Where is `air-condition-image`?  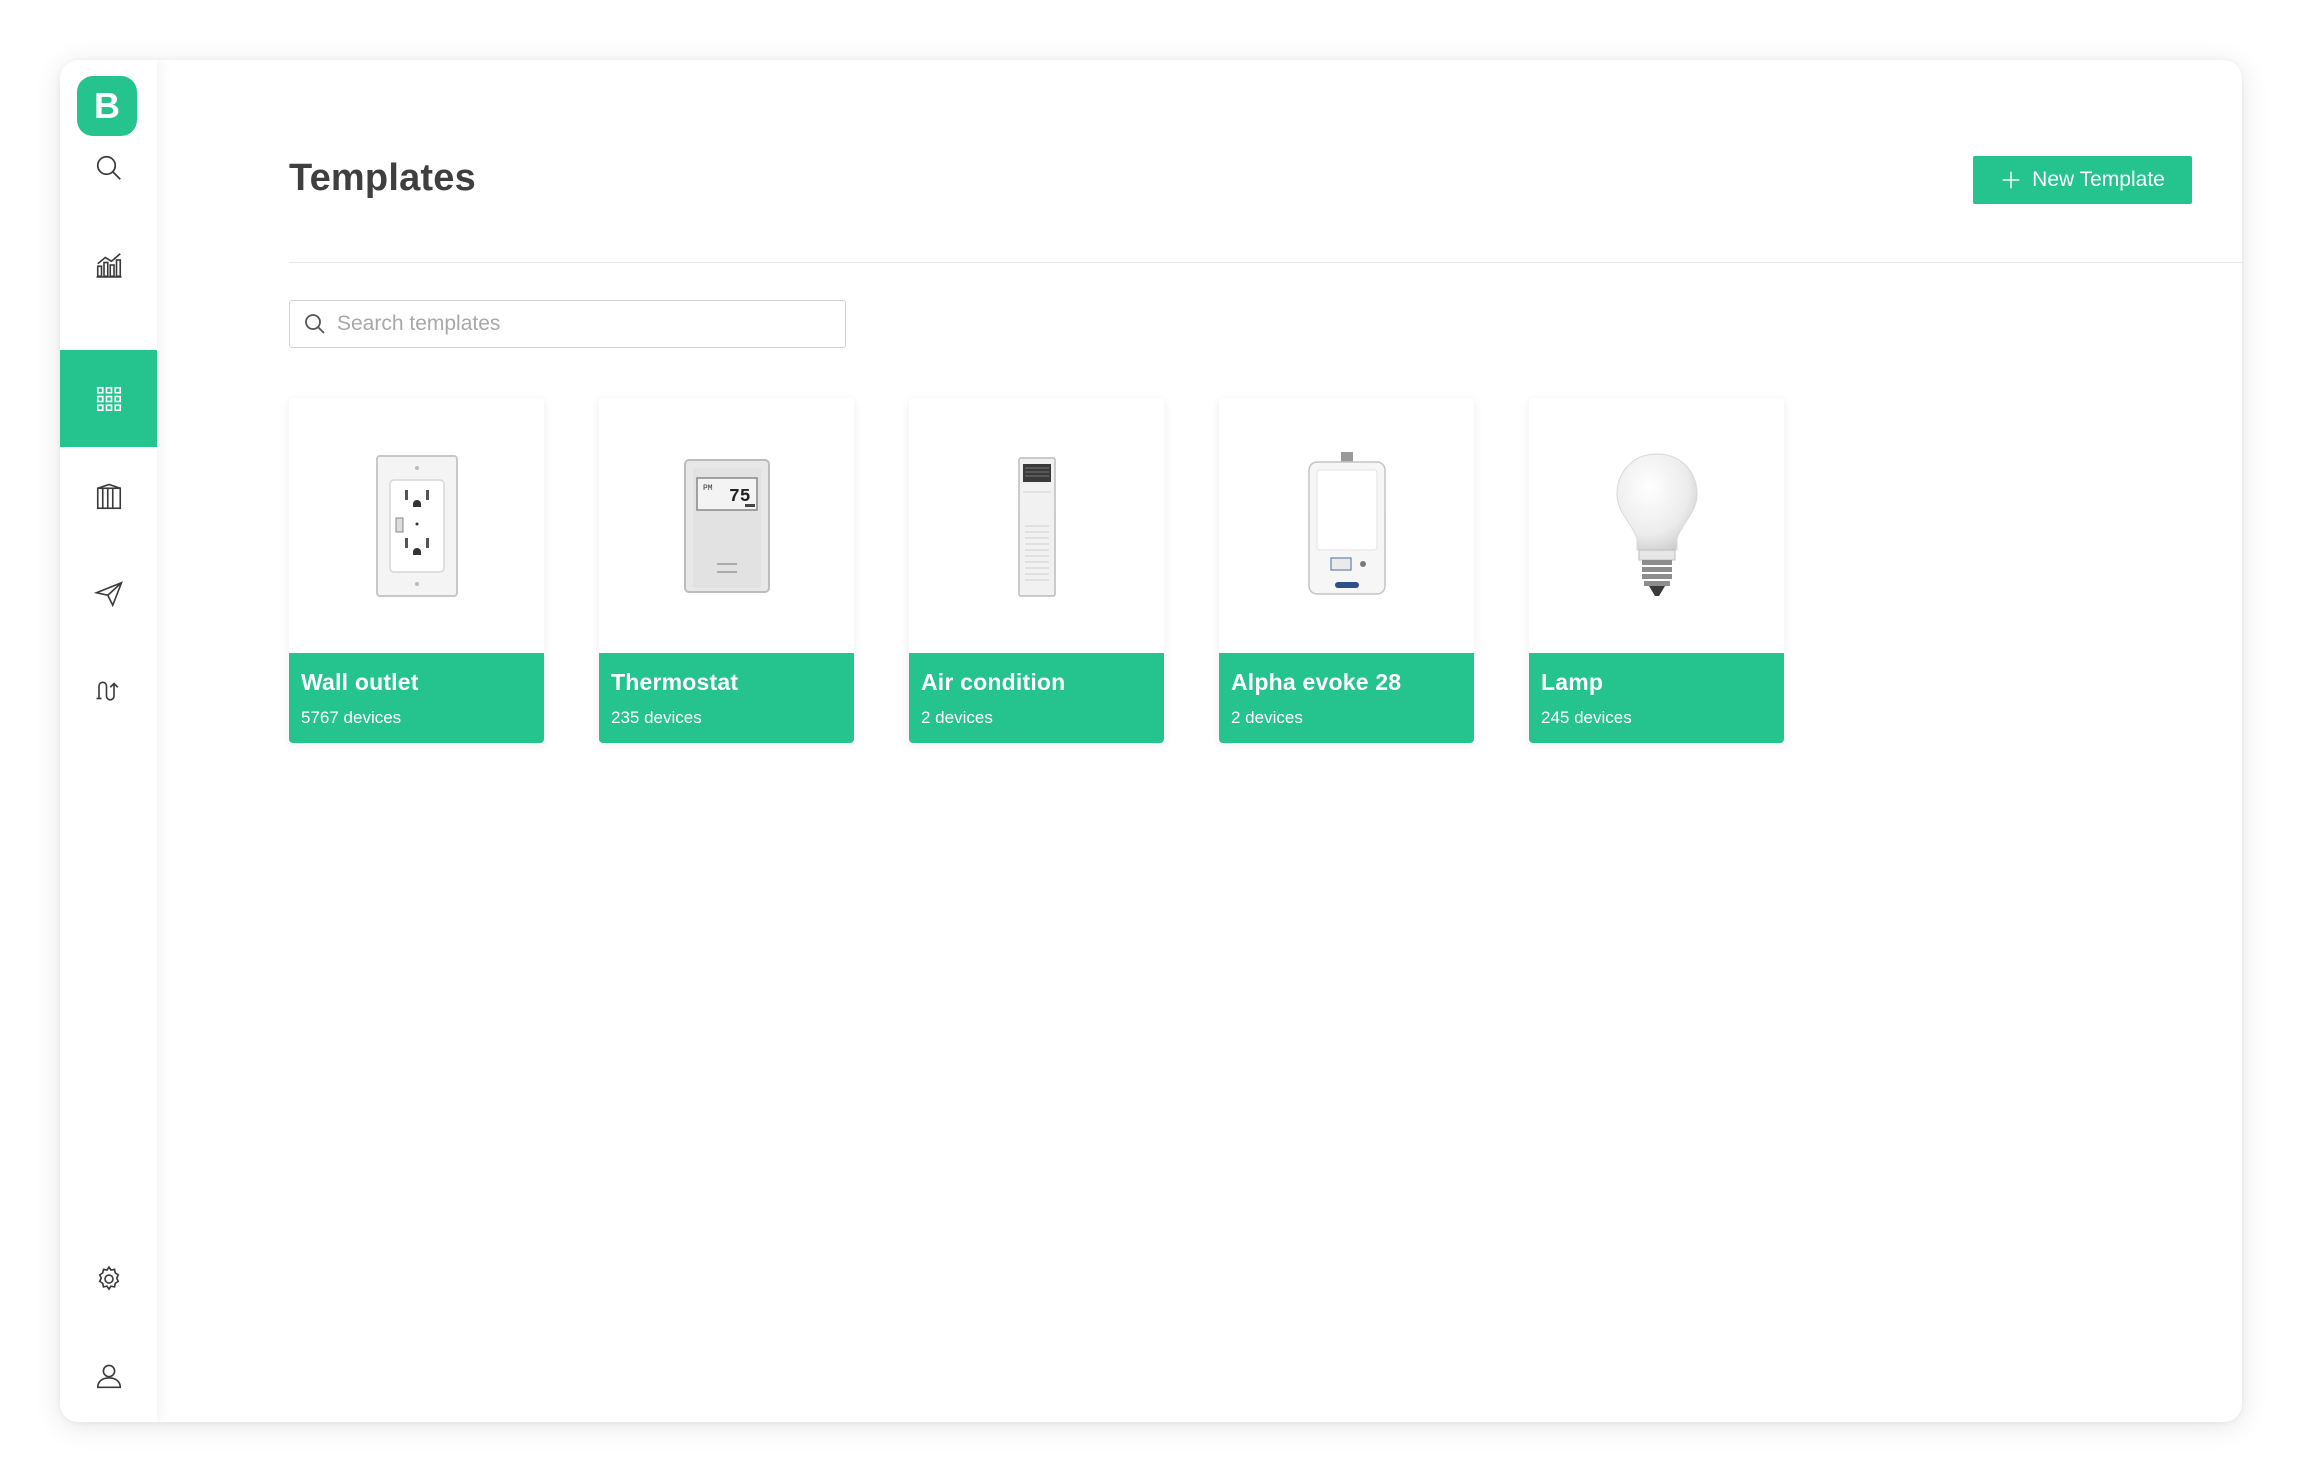
air-condition-image is located at coordinates (1036, 526).